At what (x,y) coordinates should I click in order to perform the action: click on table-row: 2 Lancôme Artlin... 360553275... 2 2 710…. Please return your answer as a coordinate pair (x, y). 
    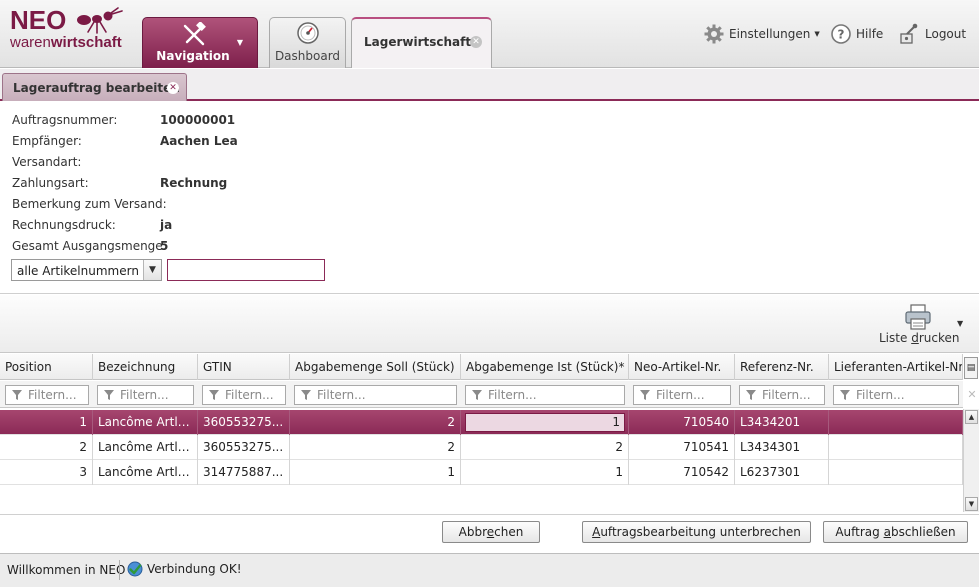
    Looking at the image, I should click on (481, 447).